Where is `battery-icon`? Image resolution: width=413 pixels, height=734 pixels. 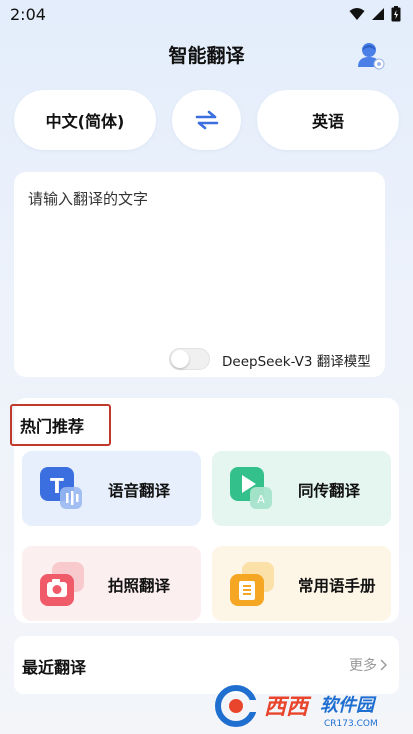
battery-icon is located at coordinates (396, 14).